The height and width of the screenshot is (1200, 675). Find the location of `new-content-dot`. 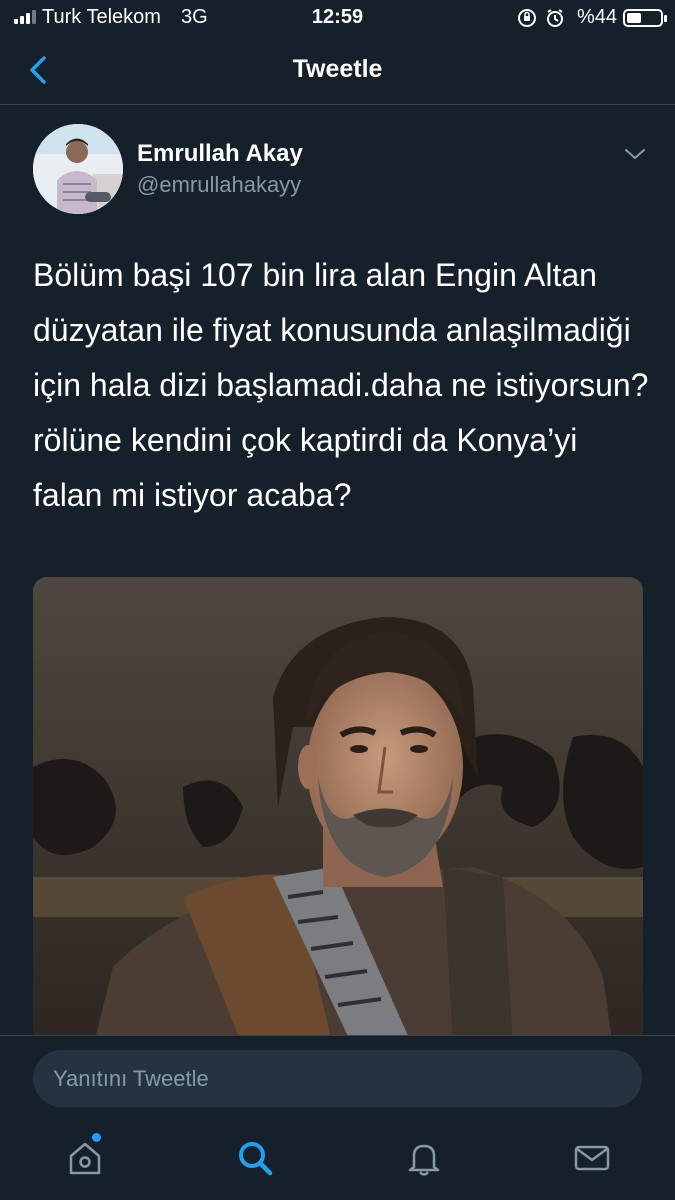

new-content-dot is located at coordinates (96, 1137).